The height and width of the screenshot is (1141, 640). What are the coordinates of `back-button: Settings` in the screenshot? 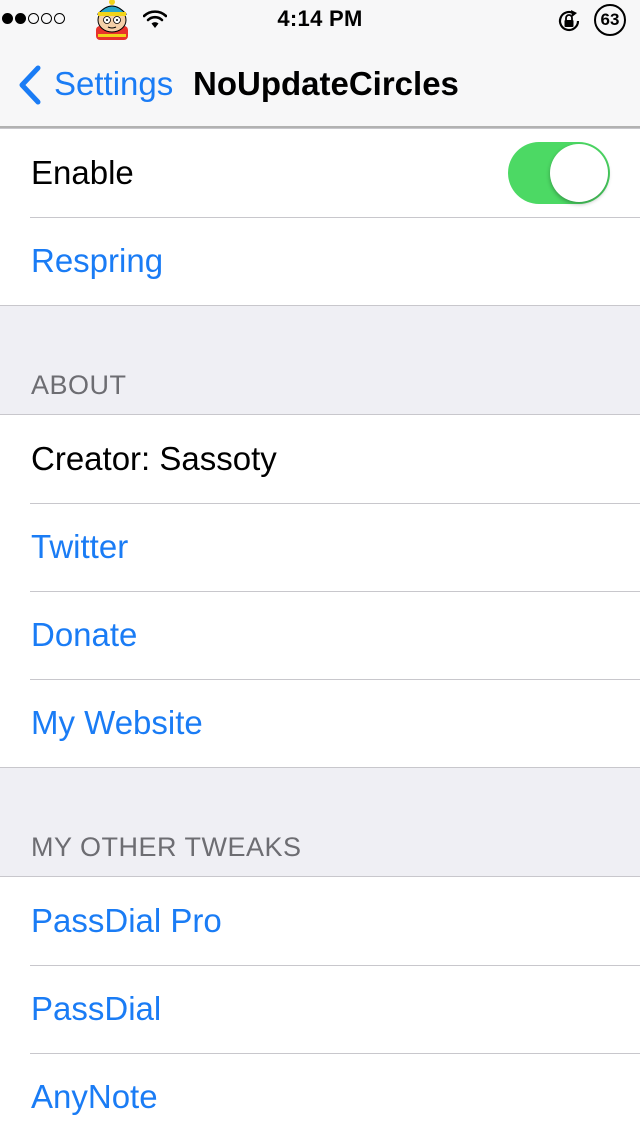 It's located at (113, 84).